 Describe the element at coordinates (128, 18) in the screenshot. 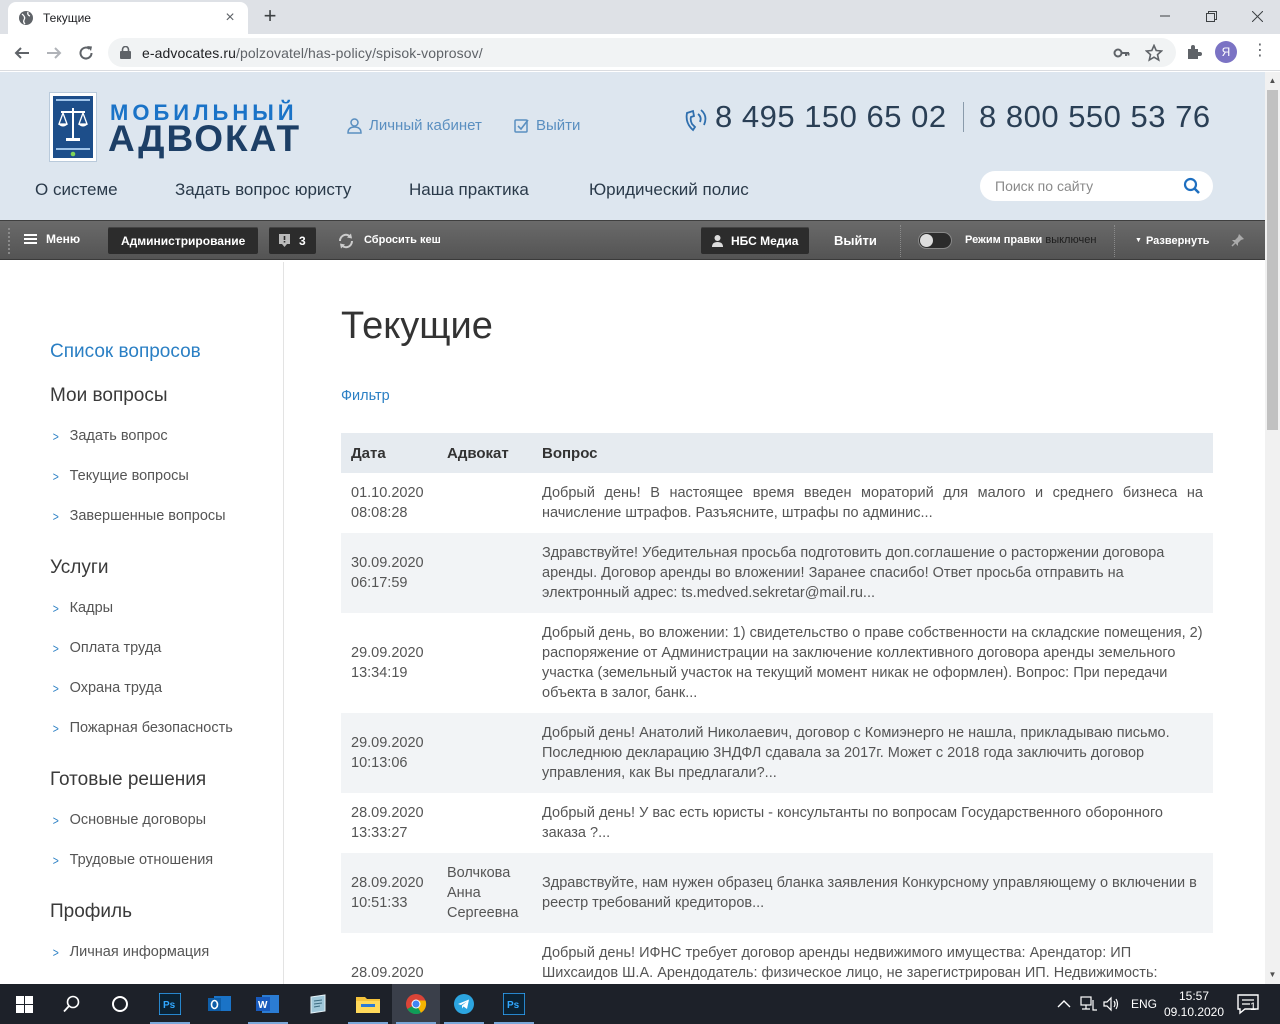

I see `browser-tab: Текущие ×` at that location.